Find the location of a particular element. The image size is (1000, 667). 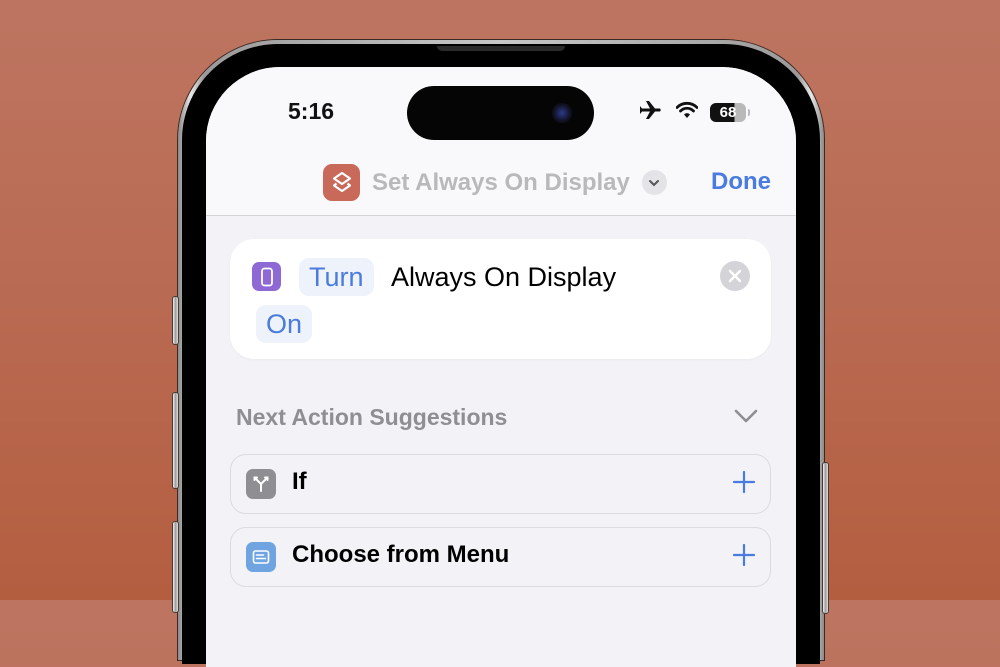

status-time: 5:16 is located at coordinates (311, 111).